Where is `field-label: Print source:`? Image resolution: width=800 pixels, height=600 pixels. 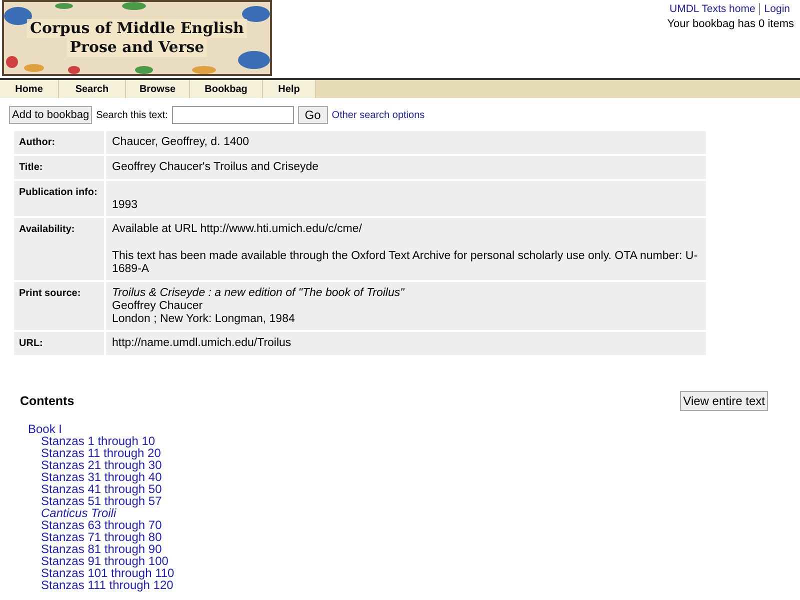 field-label: Print source: is located at coordinates (59, 306).